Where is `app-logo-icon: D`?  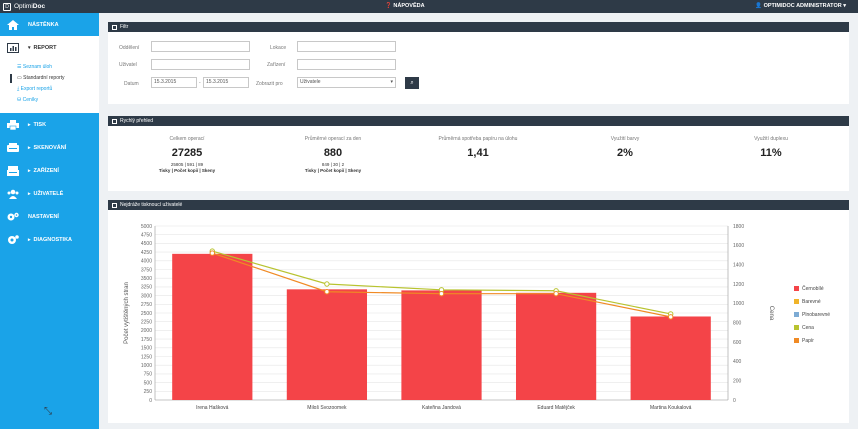 app-logo-icon: D is located at coordinates (7, 6).